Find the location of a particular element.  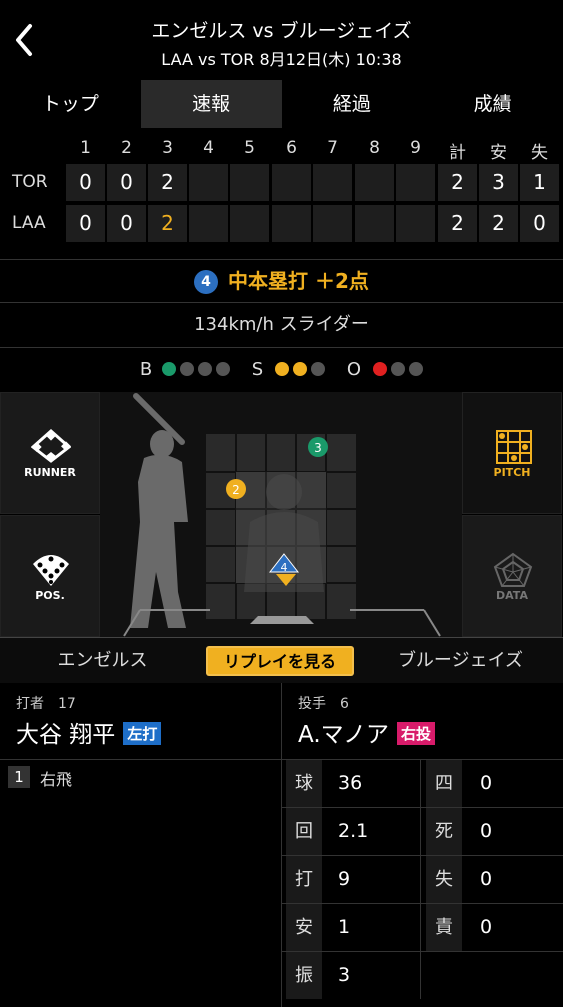

scoreboard-col-header: 7 is located at coordinates (332, 148).